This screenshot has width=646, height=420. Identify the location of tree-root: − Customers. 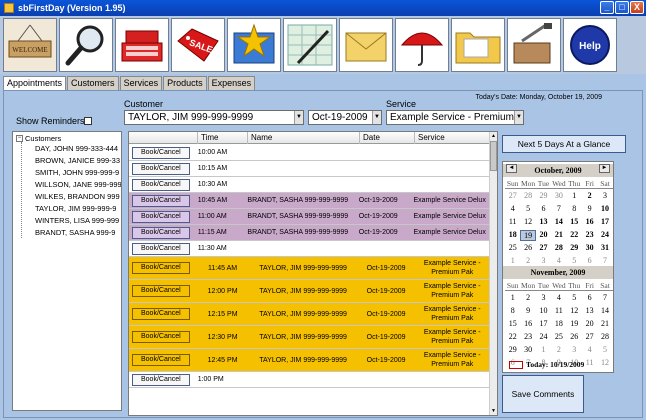
(38, 138).